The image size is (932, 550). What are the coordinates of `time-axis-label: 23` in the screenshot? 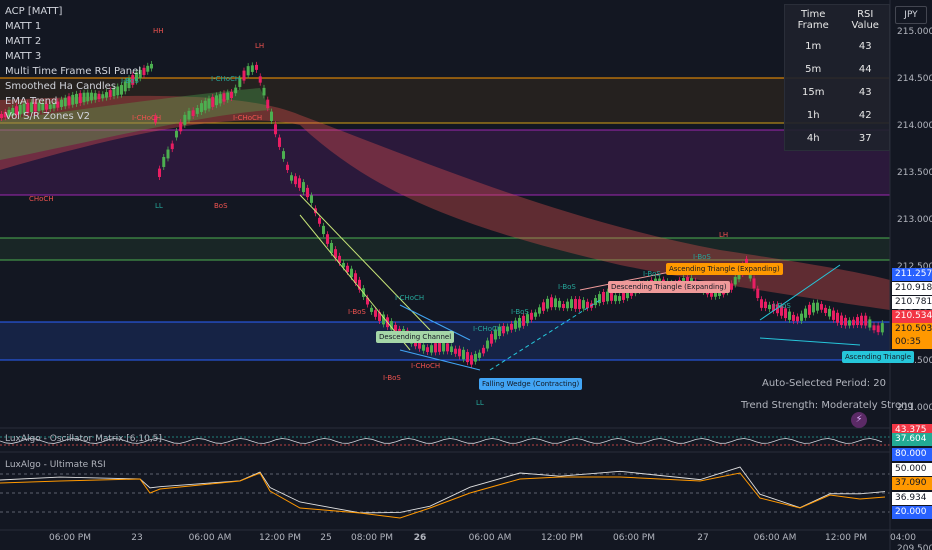 It's located at (137, 538).